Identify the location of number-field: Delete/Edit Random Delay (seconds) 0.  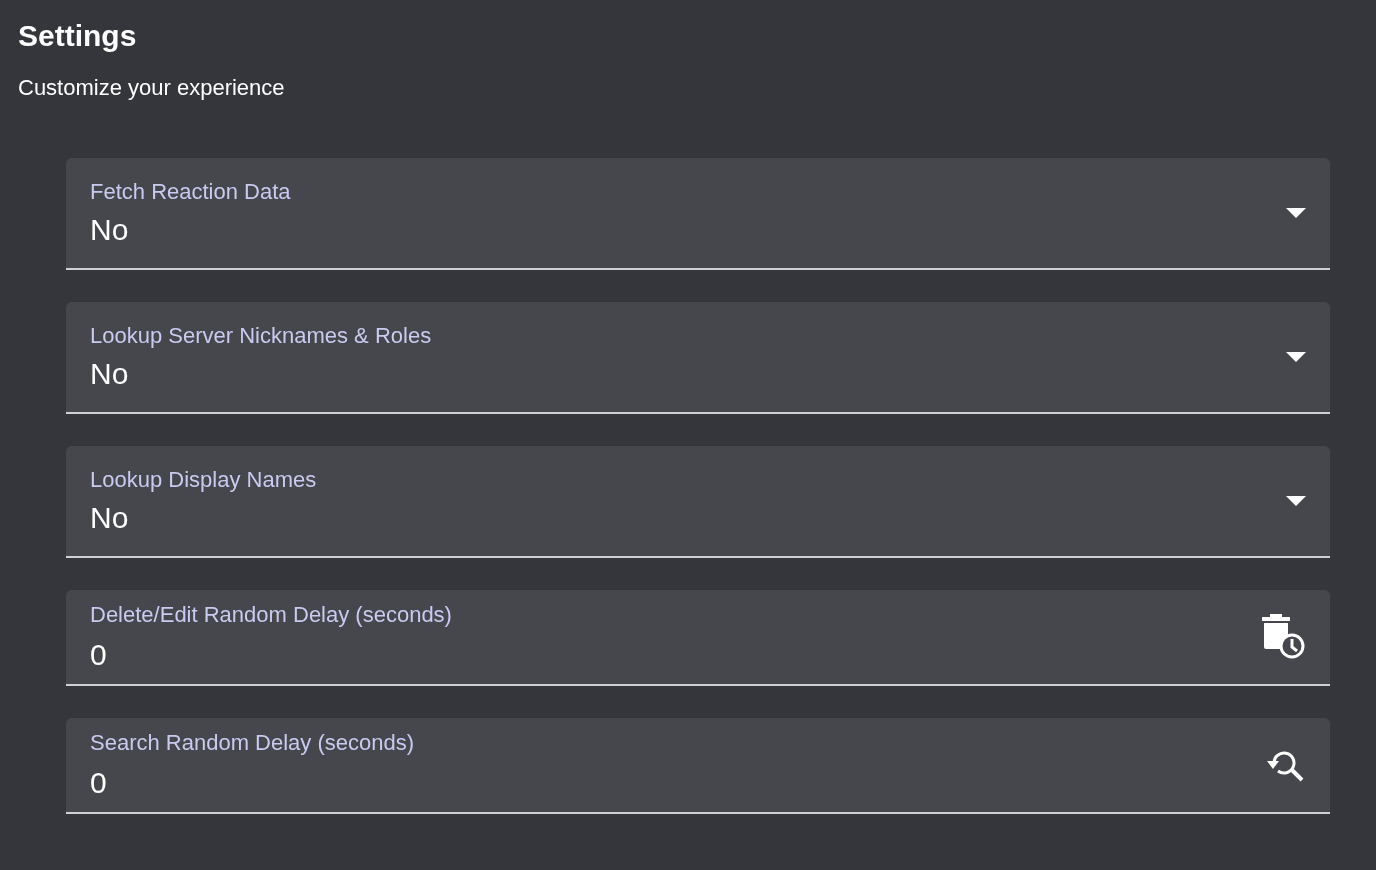
(698, 638).